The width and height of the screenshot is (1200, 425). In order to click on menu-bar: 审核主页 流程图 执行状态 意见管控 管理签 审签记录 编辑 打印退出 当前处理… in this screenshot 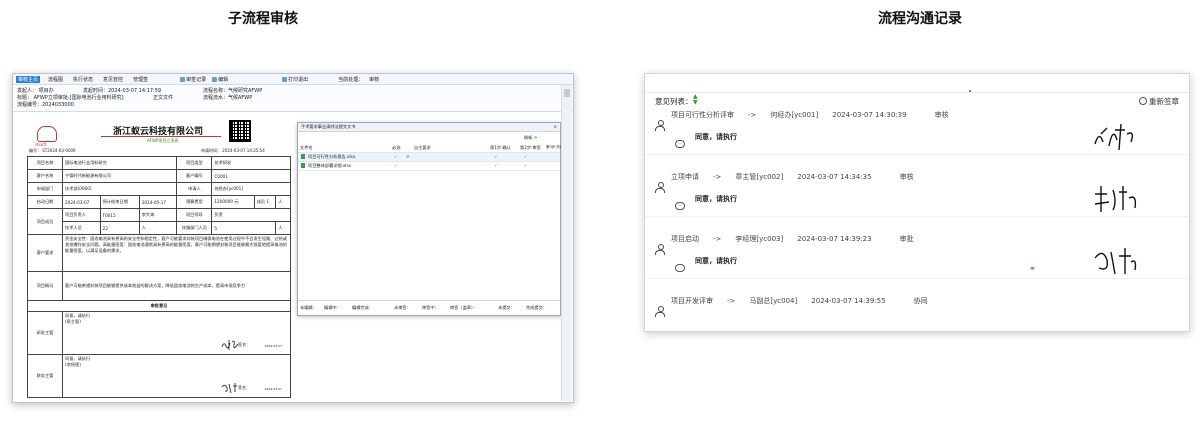, I will do `click(293, 79)`.